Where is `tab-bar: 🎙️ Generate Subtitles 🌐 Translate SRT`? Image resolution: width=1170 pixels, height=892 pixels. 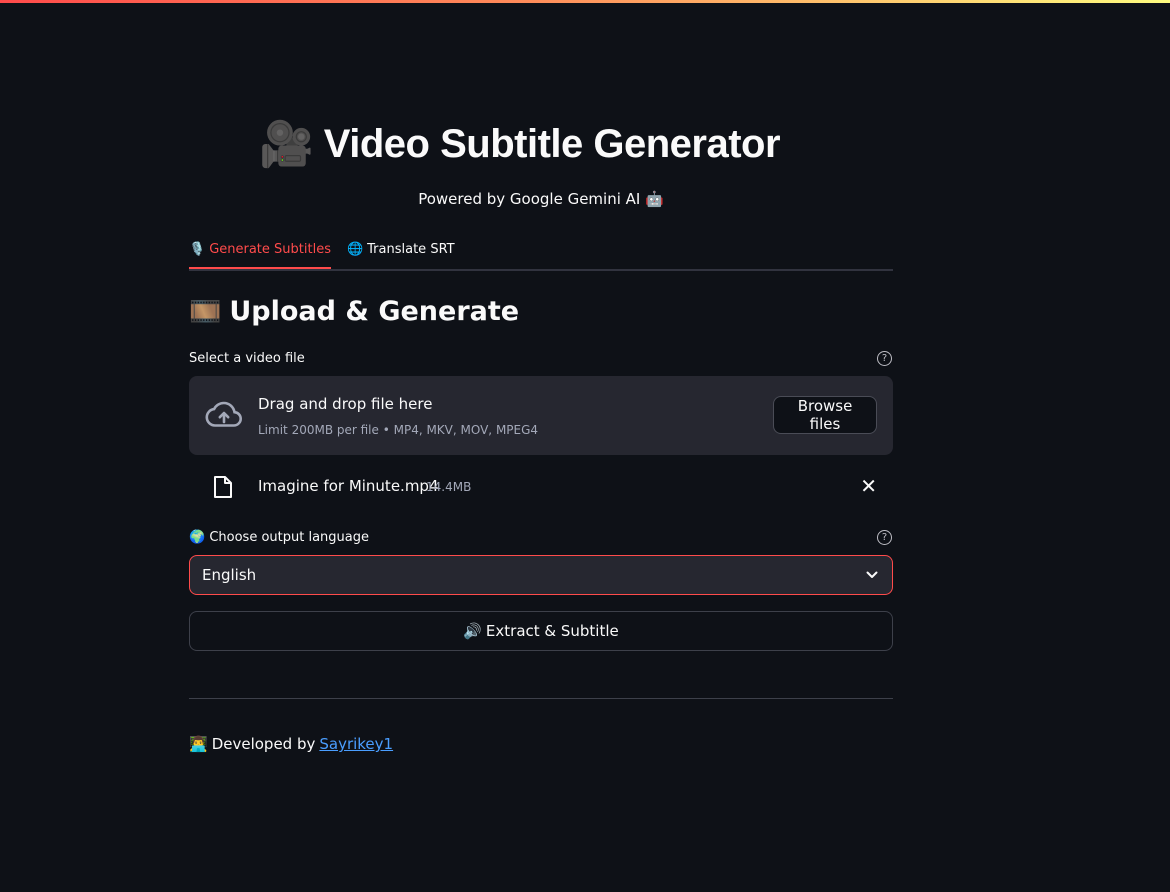 tab-bar: 🎙️ Generate Subtitles 🌐 Translate SRT is located at coordinates (541, 251).